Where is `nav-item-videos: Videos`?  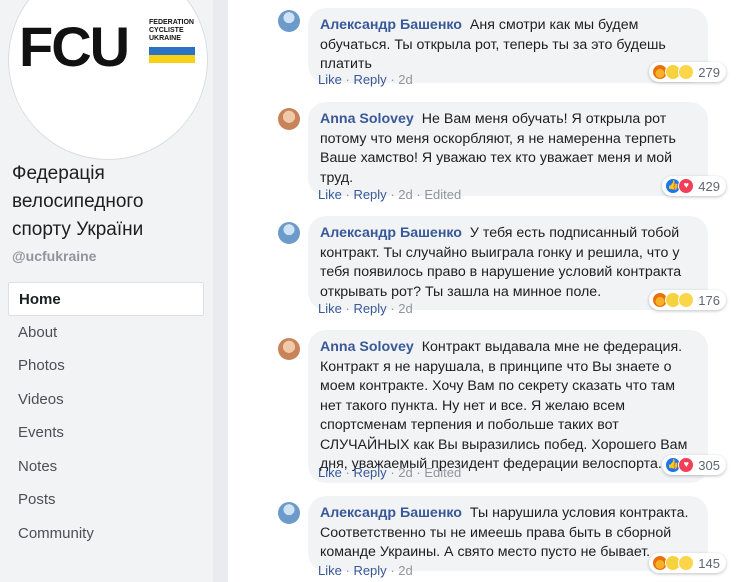
nav-item-videos: Videos is located at coordinates (106, 400).